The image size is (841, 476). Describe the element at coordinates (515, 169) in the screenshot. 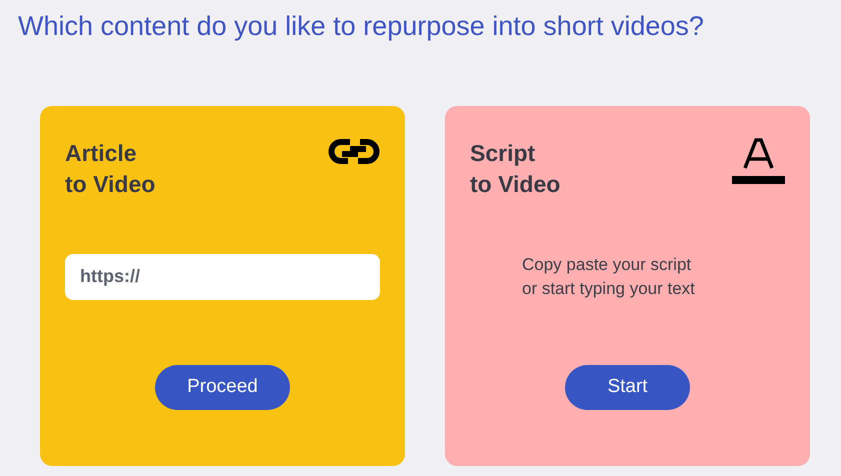

I see `card-title: Script to Video` at that location.